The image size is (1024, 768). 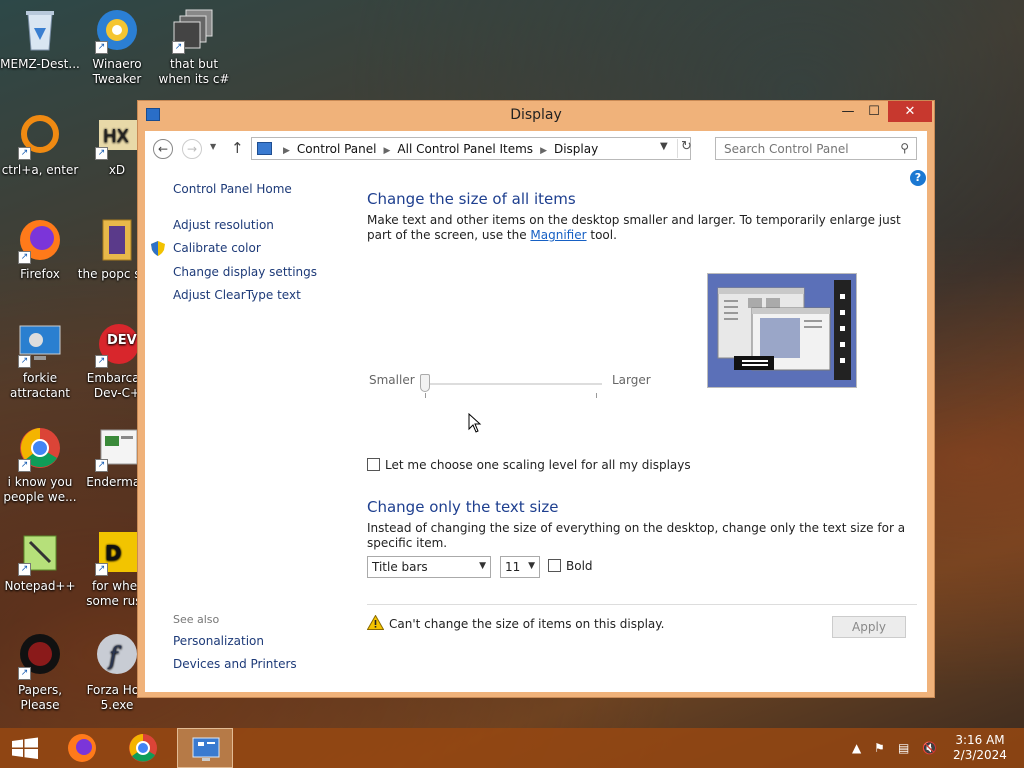 What do you see at coordinates (400, 567) in the screenshot?
I see `item-select-value: Title bars` at bounding box center [400, 567].